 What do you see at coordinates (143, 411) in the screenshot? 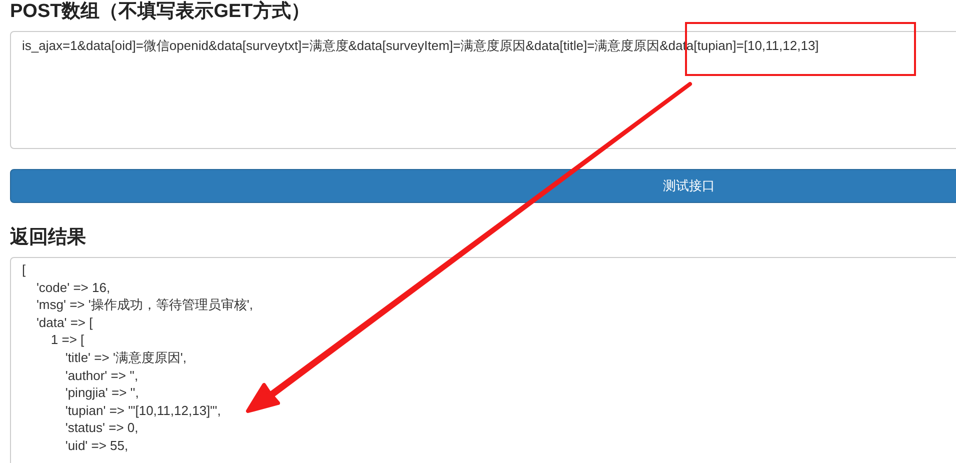
I see `code-line: 'tupian' => '"[10,11,12,13]"',` at bounding box center [143, 411].